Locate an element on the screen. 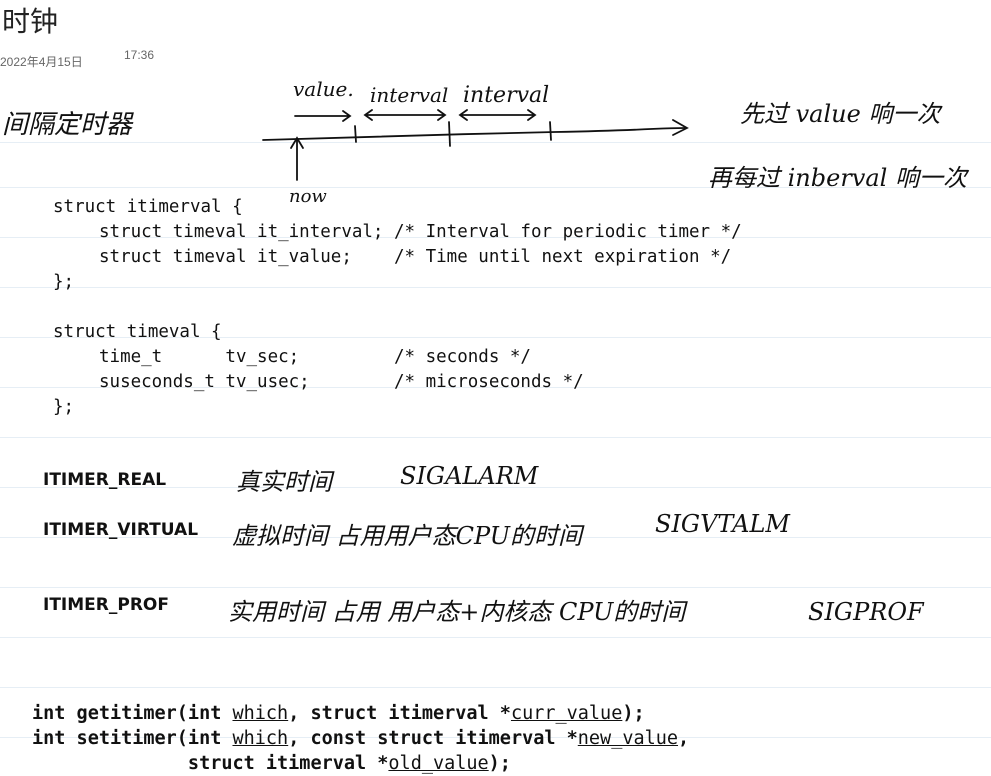 The image size is (991, 776). note-interval-timer: 间隔定时器 is located at coordinates (67, 125).